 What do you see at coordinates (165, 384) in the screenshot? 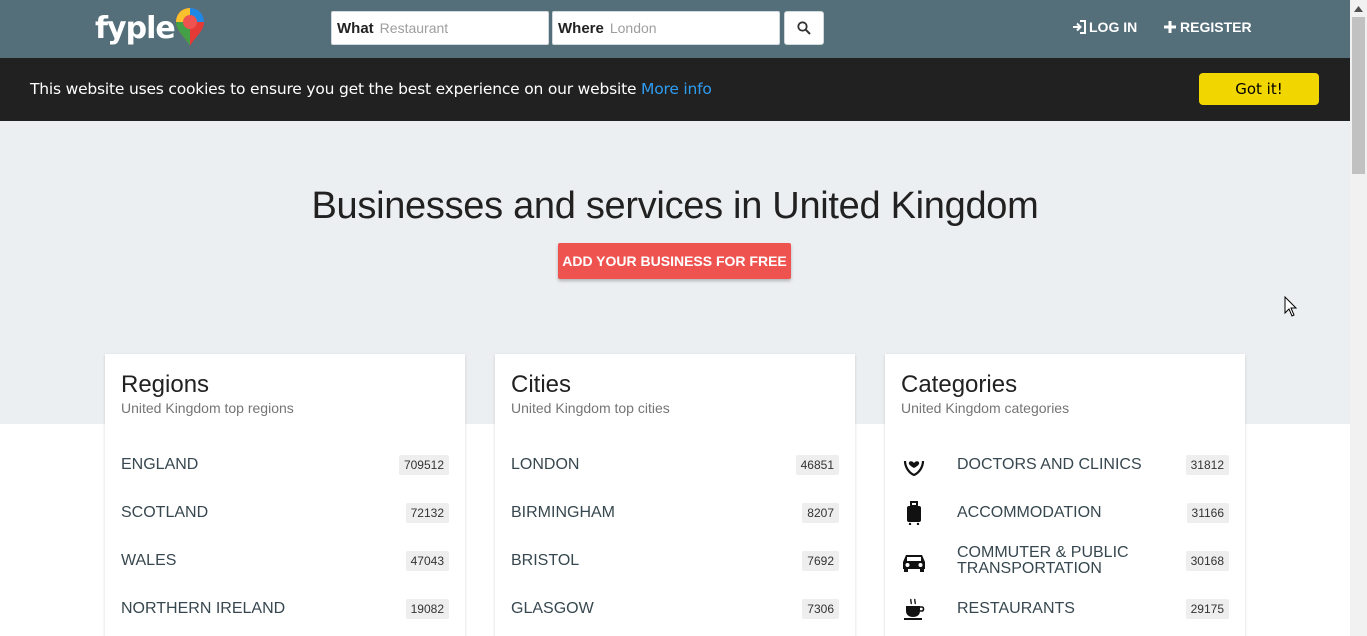
I see `card-title: Regions` at bounding box center [165, 384].